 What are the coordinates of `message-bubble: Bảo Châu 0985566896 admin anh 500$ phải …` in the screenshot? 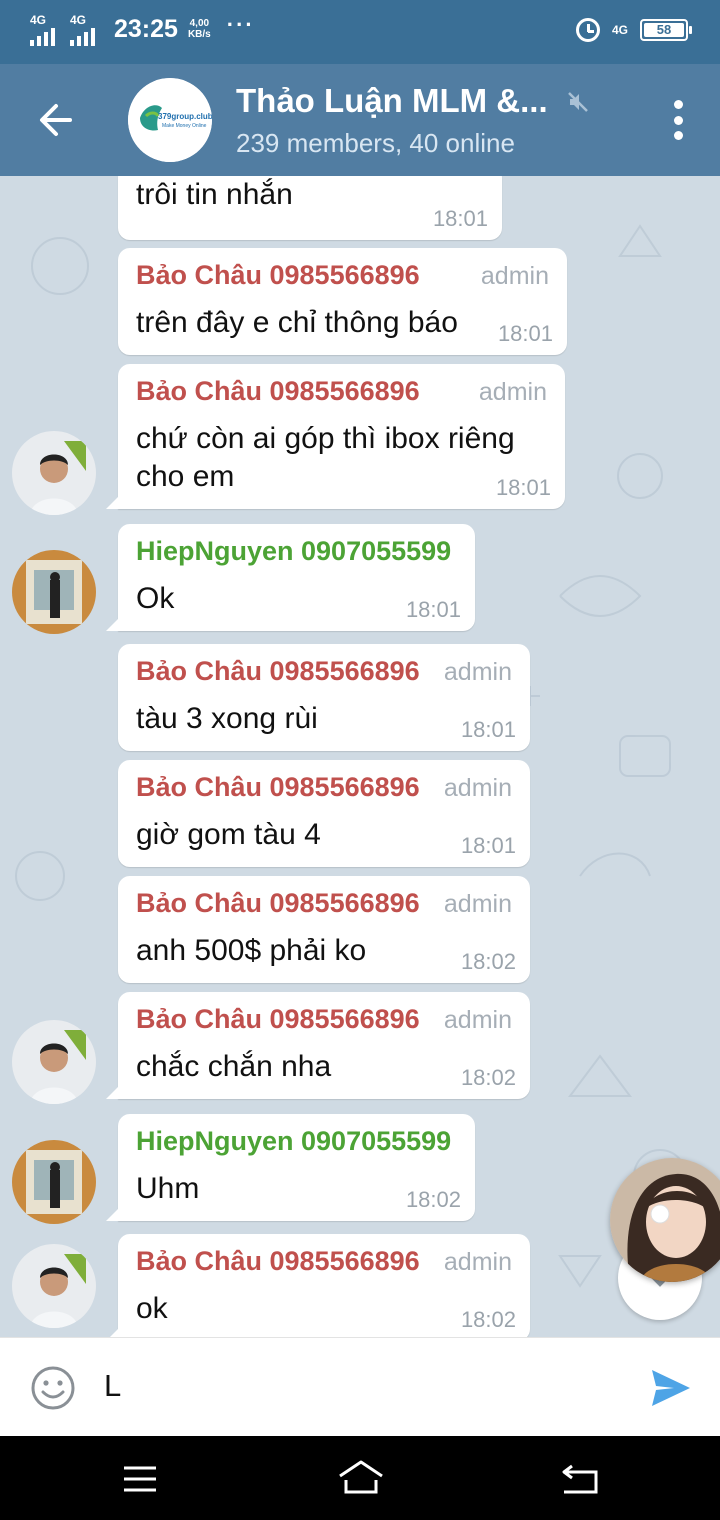 It's located at (324, 929).